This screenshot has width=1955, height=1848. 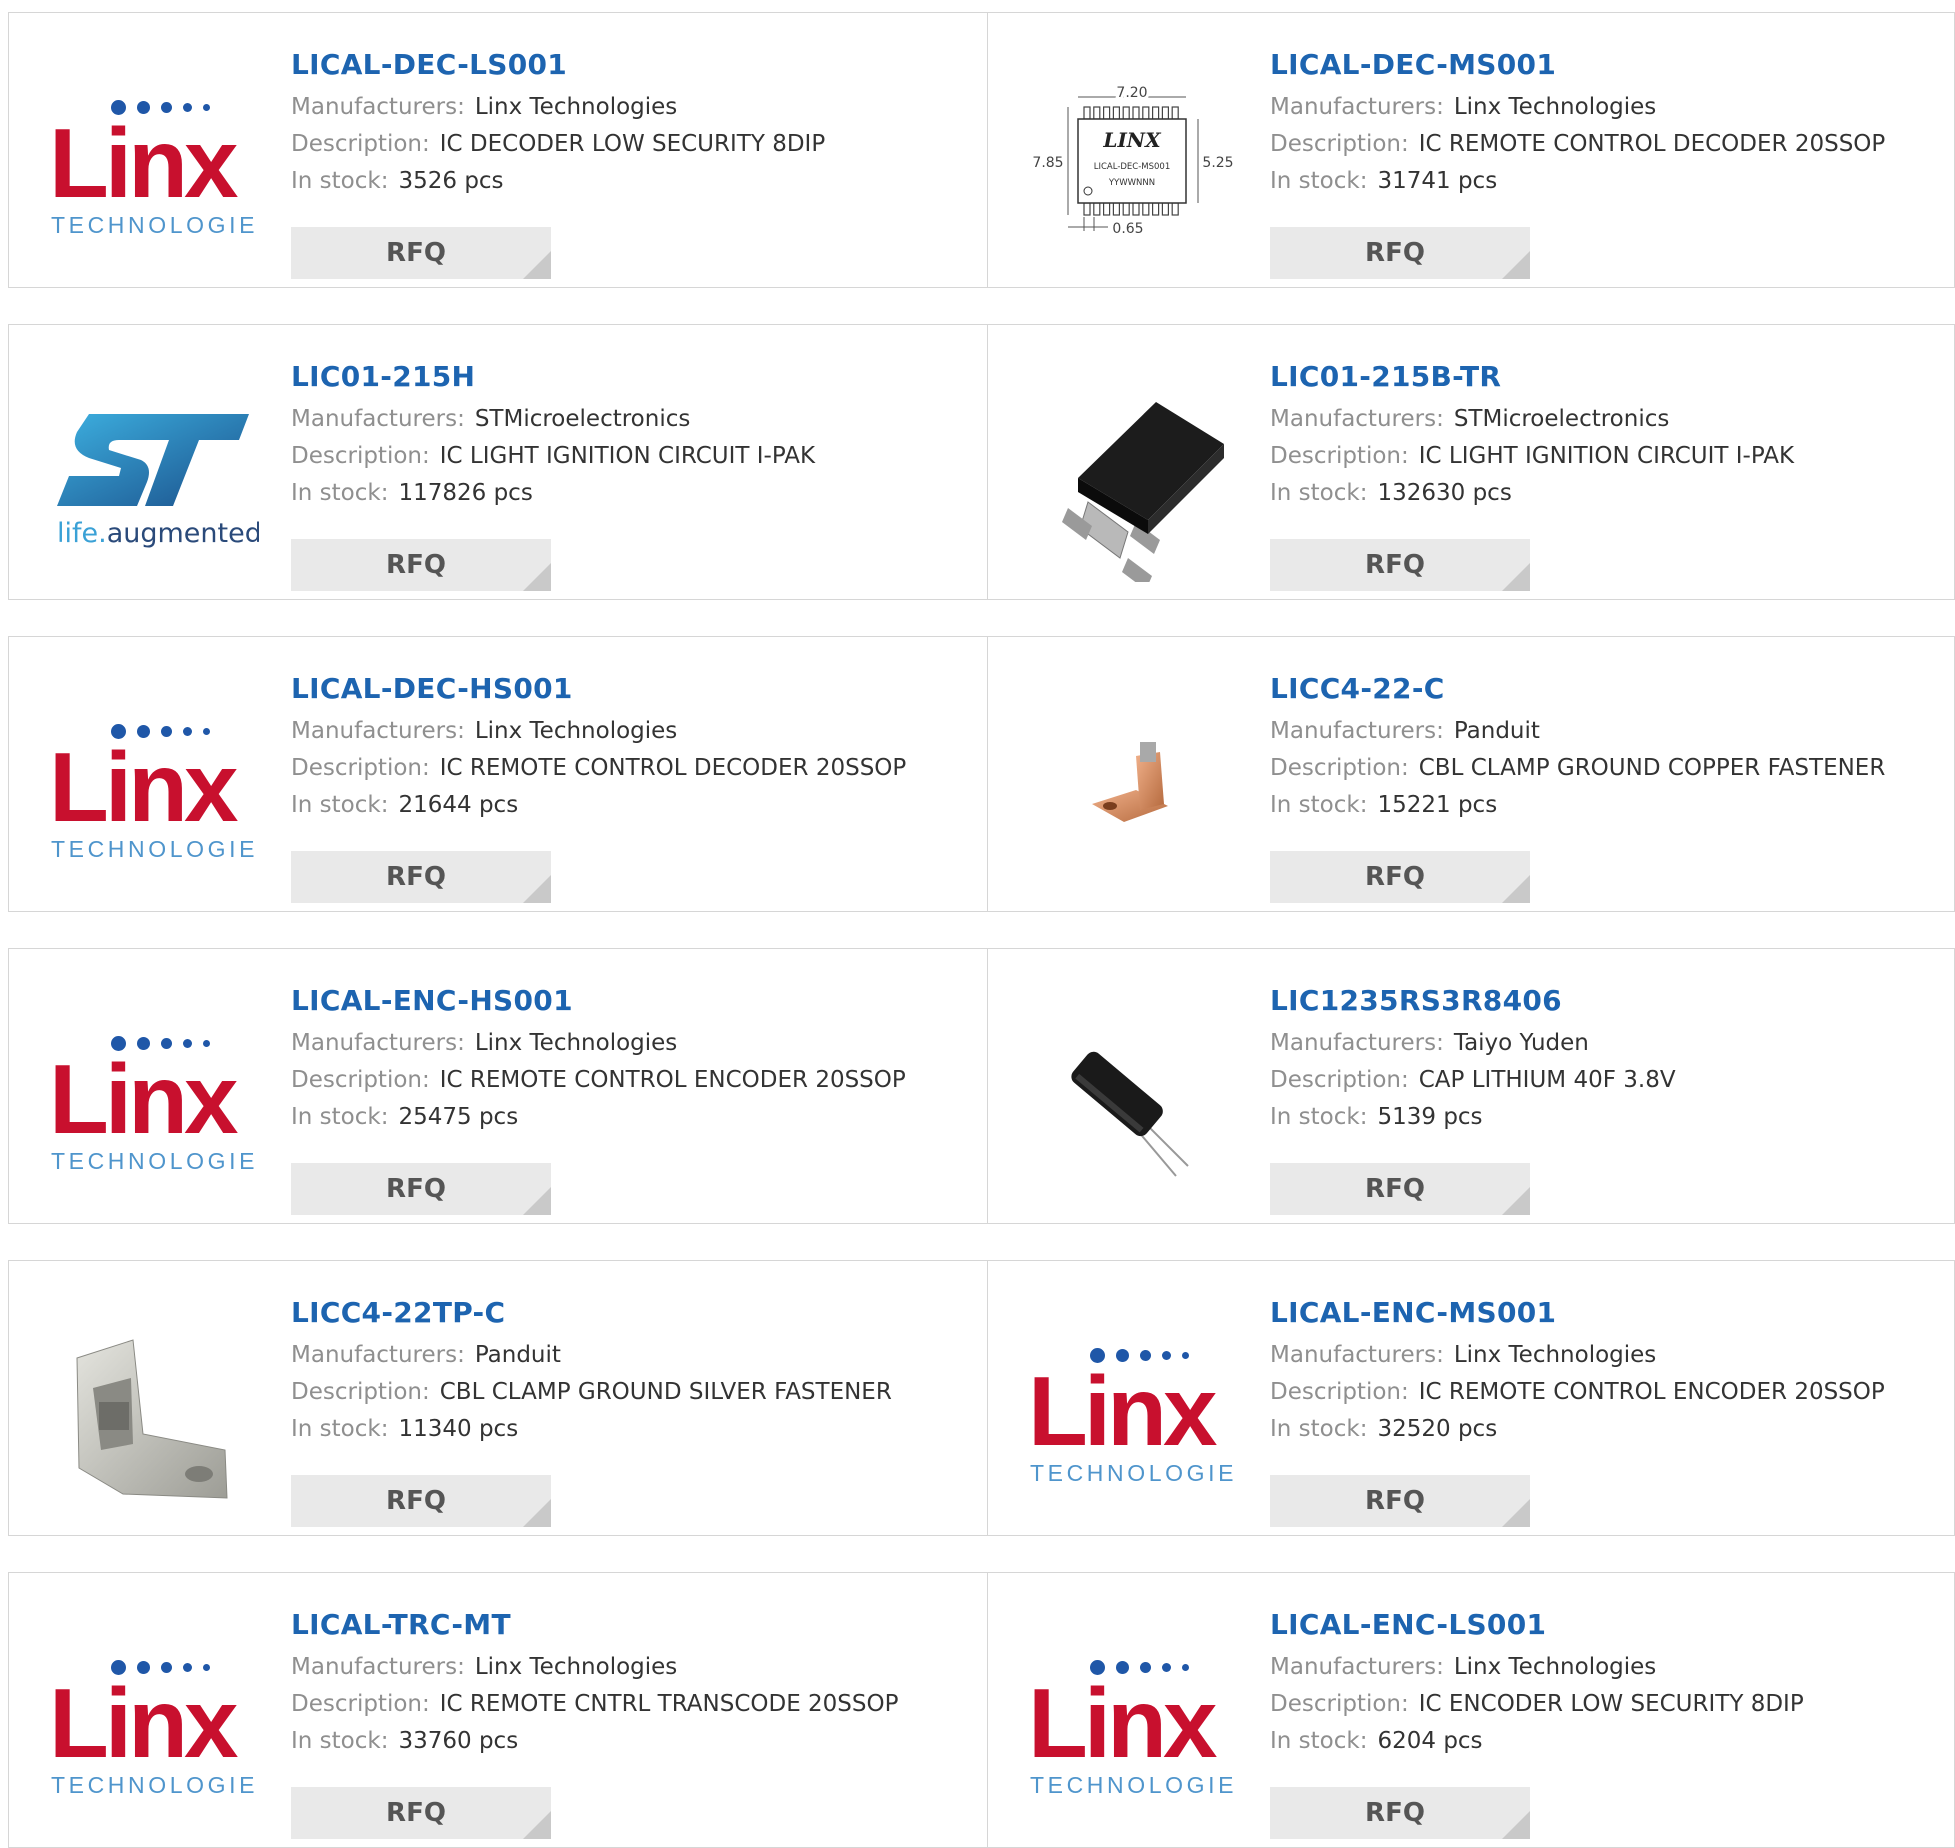 What do you see at coordinates (634, 144) in the screenshot?
I see `description-row: Description: IC DECODER LOW SECURITY 8DIP` at bounding box center [634, 144].